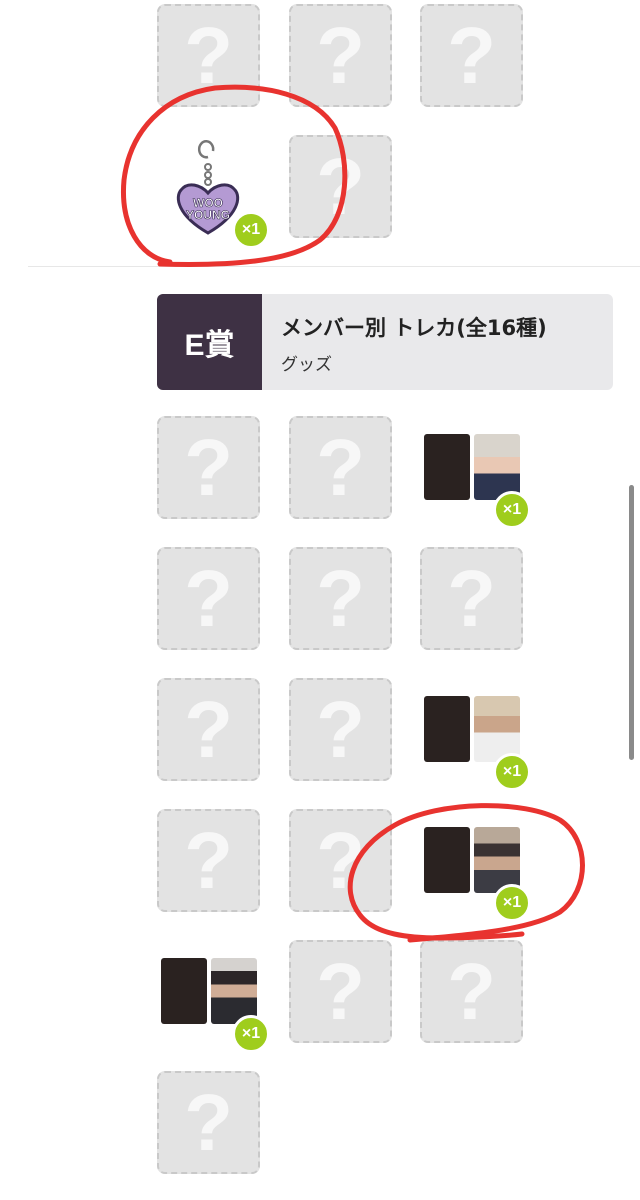 The image size is (640, 1200). What do you see at coordinates (385, 342) in the screenshot?
I see `prize-header: E賞 メンバー別 トレカ(全16種) グッズ` at bounding box center [385, 342].